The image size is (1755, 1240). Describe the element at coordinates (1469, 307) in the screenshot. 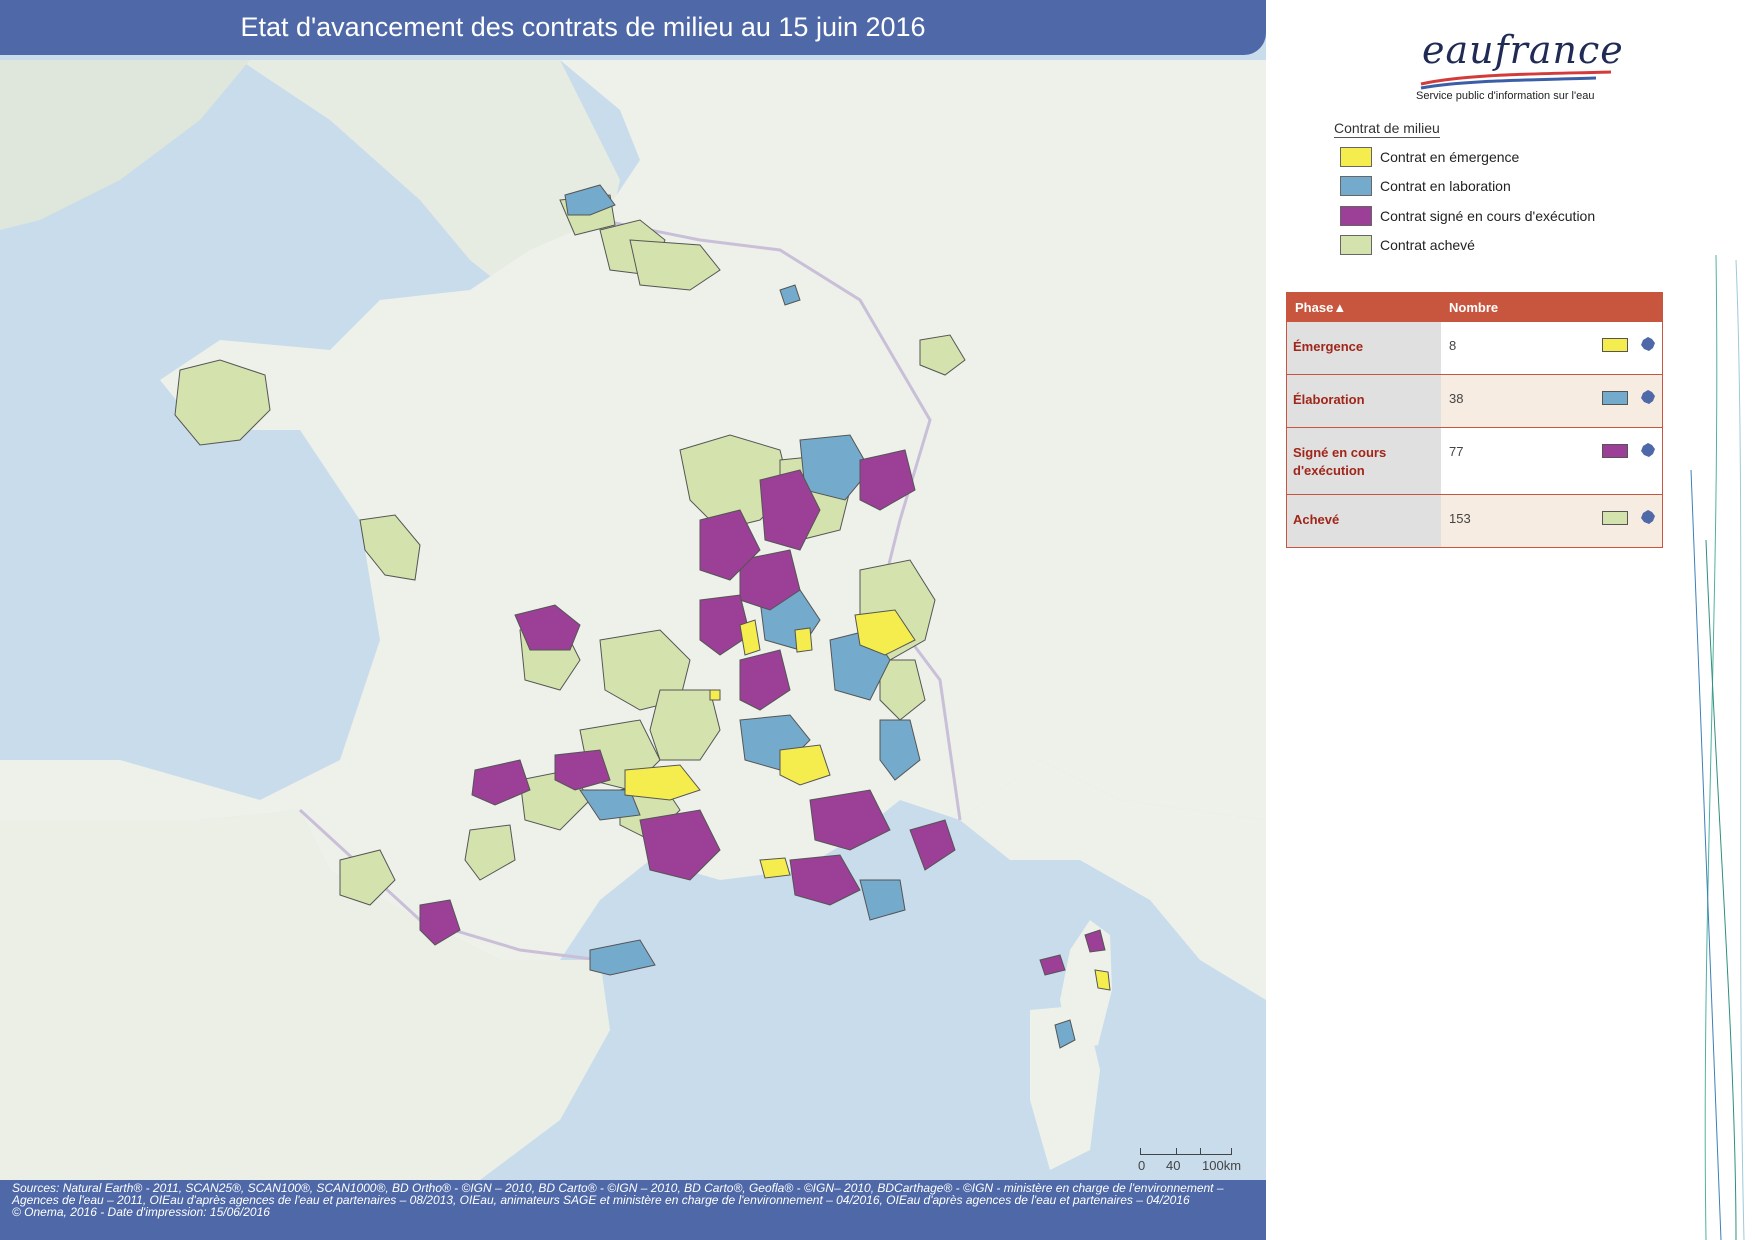

I see `column-header-count: Nombre` at that location.